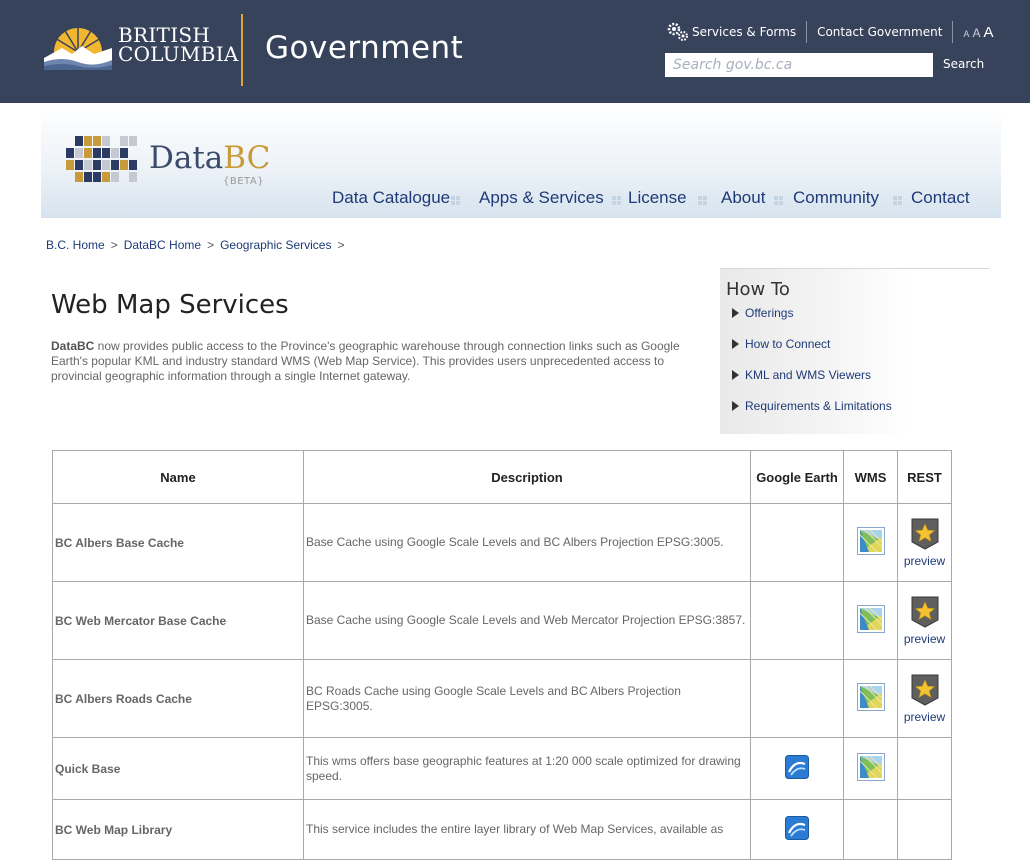 This screenshot has width=1030, height=860. What do you see at coordinates (178, 768) in the screenshot?
I see `service-name: Quick Base` at bounding box center [178, 768].